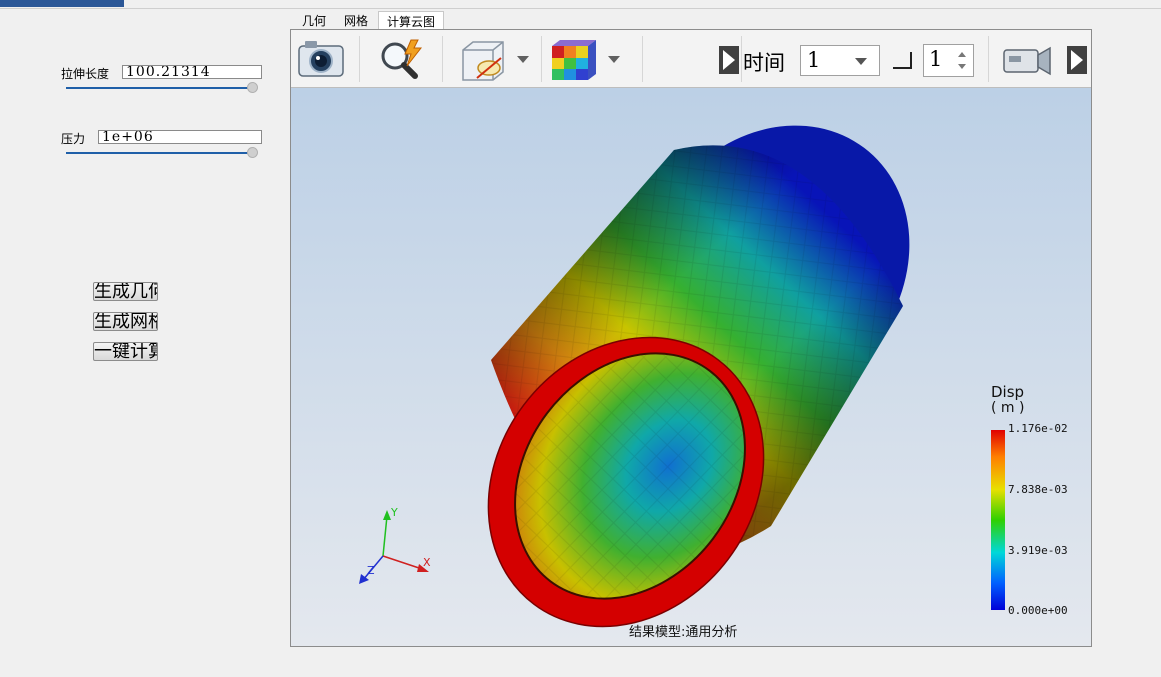 The height and width of the screenshot is (677, 1161). What do you see at coordinates (356, 20) in the screenshot?
I see `tab-mesh: 网格` at bounding box center [356, 20].